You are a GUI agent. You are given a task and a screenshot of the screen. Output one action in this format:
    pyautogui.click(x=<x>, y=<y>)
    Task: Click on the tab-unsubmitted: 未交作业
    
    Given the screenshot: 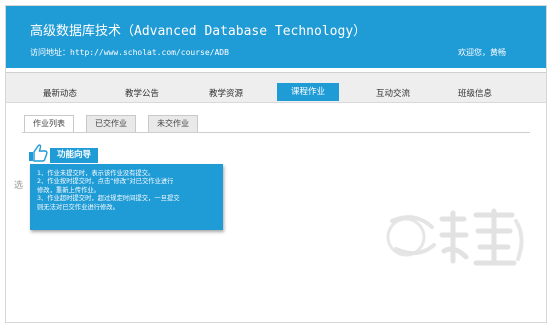 What is the action you would take?
    pyautogui.click(x=173, y=124)
    